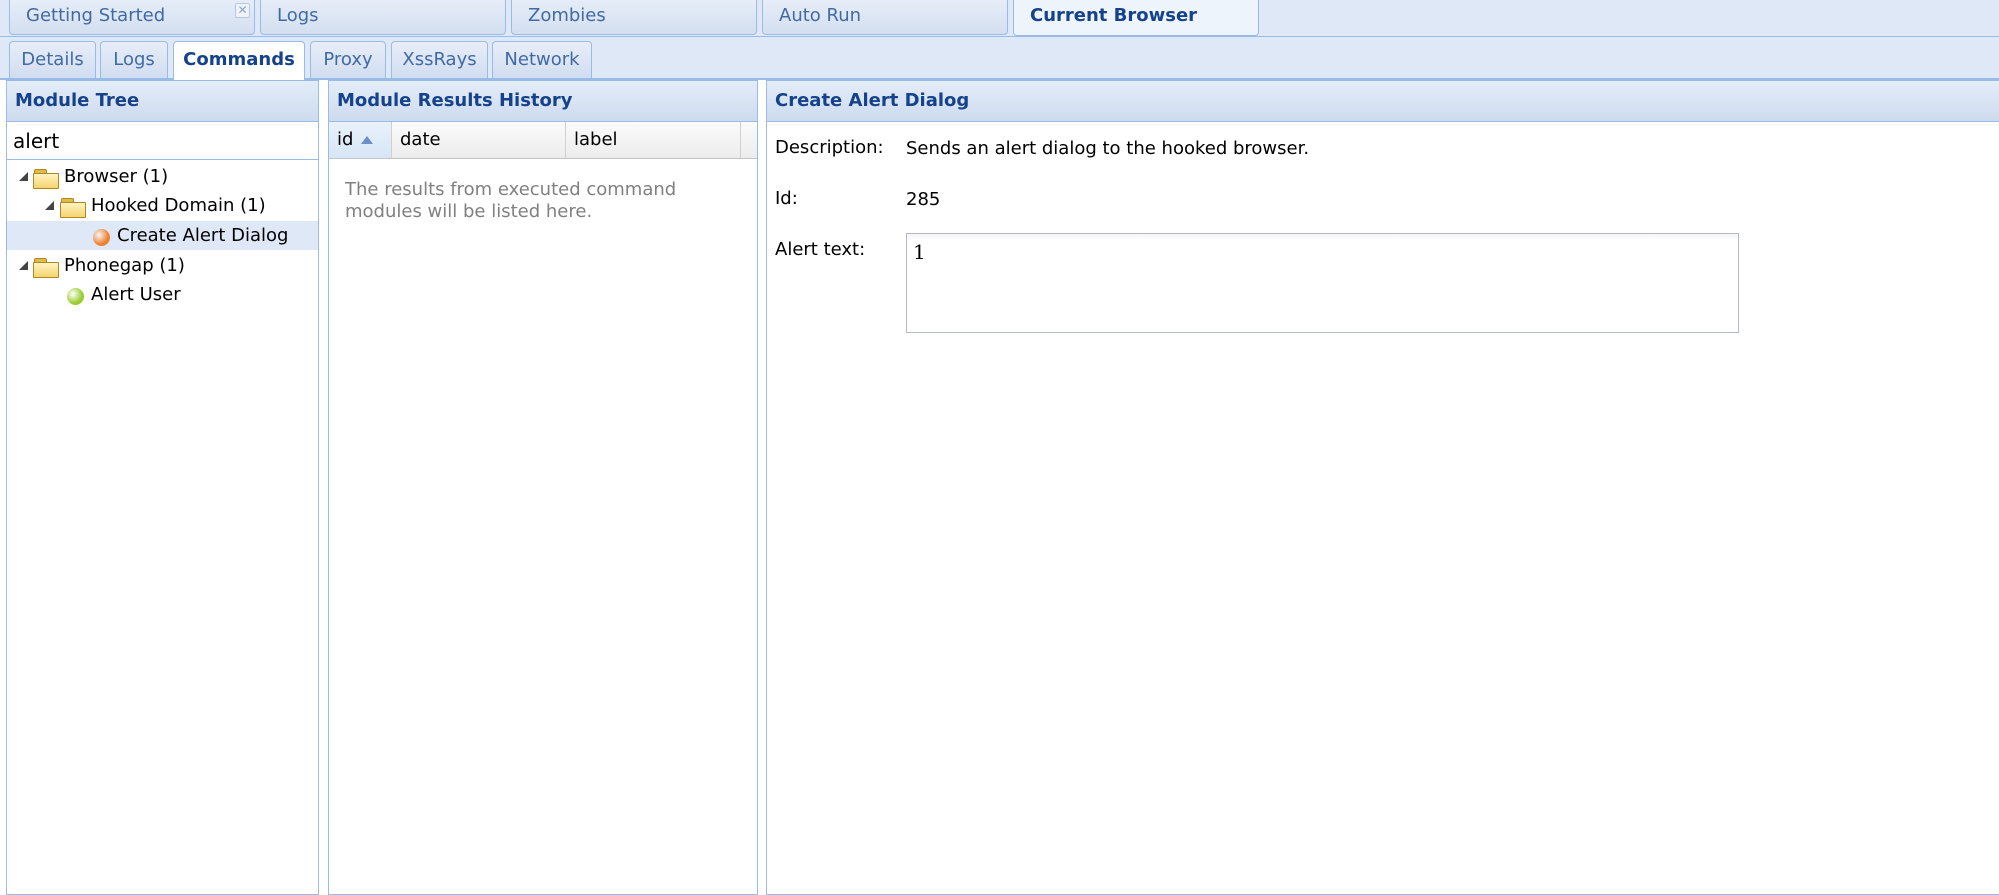 Image resolution: width=1999 pixels, height=895 pixels. What do you see at coordinates (1114, 15) in the screenshot?
I see `tab-label: Current Browser` at bounding box center [1114, 15].